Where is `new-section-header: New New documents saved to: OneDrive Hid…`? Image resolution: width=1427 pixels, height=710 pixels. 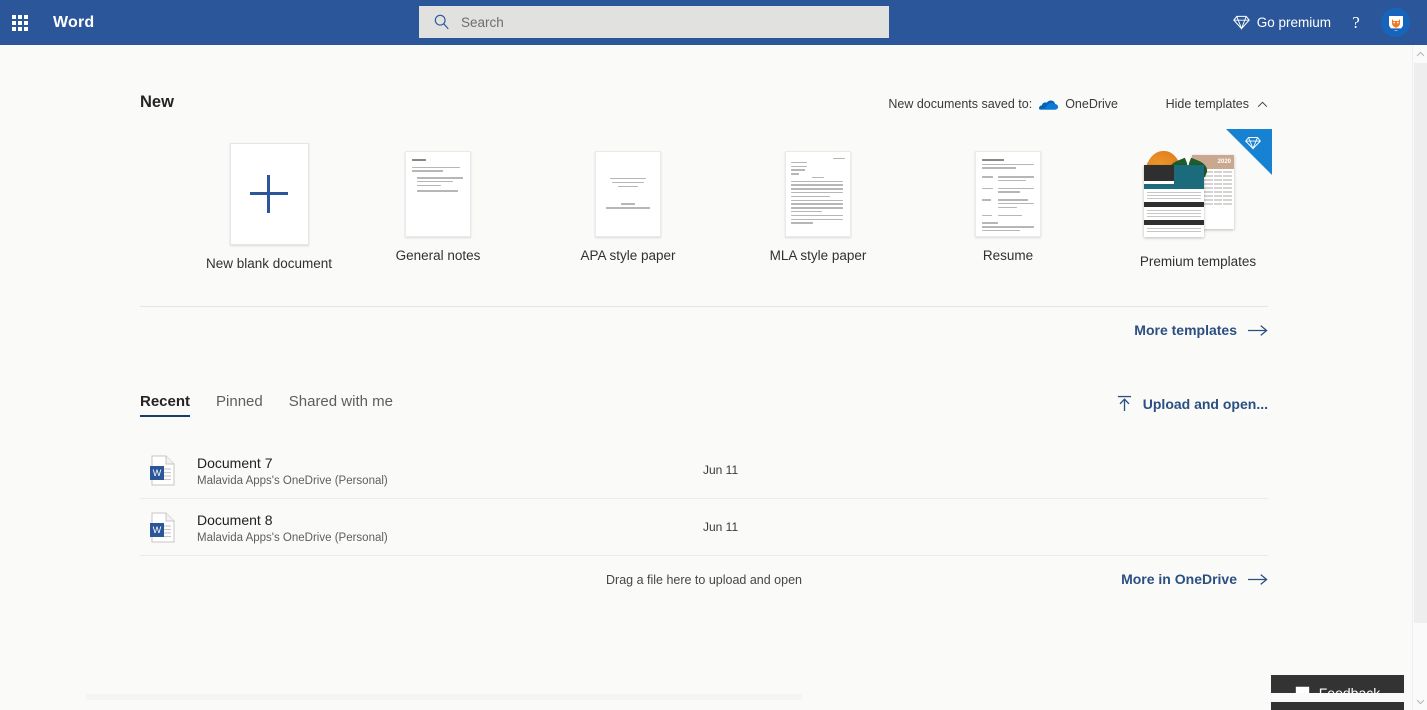
new-section-header: New New documents saved to: OneDrive Hid… is located at coordinates (704, 115).